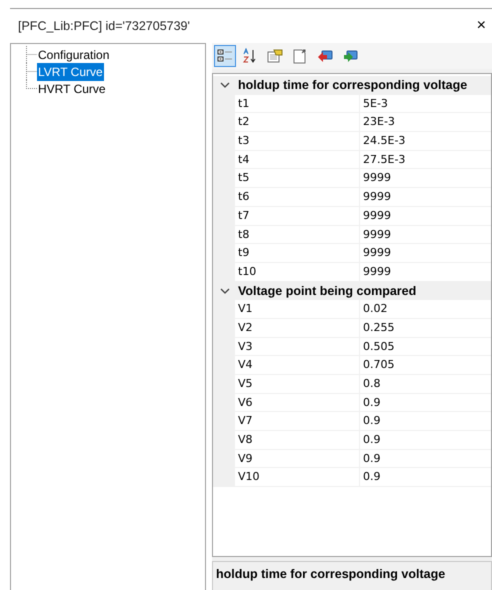 This screenshot has height=590, width=492. What do you see at coordinates (70, 71) in the screenshot?
I see `tree-item: LVRT Curve` at bounding box center [70, 71].